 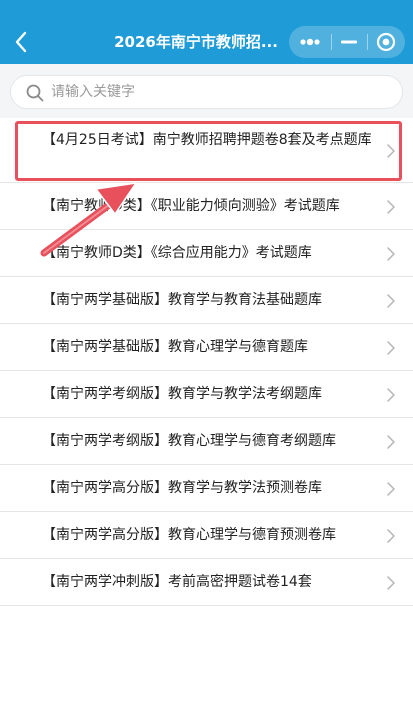 I want to click on list-item: 【南宁两学高分版】教育心理学与德育预测卷库, so click(x=206, y=535).